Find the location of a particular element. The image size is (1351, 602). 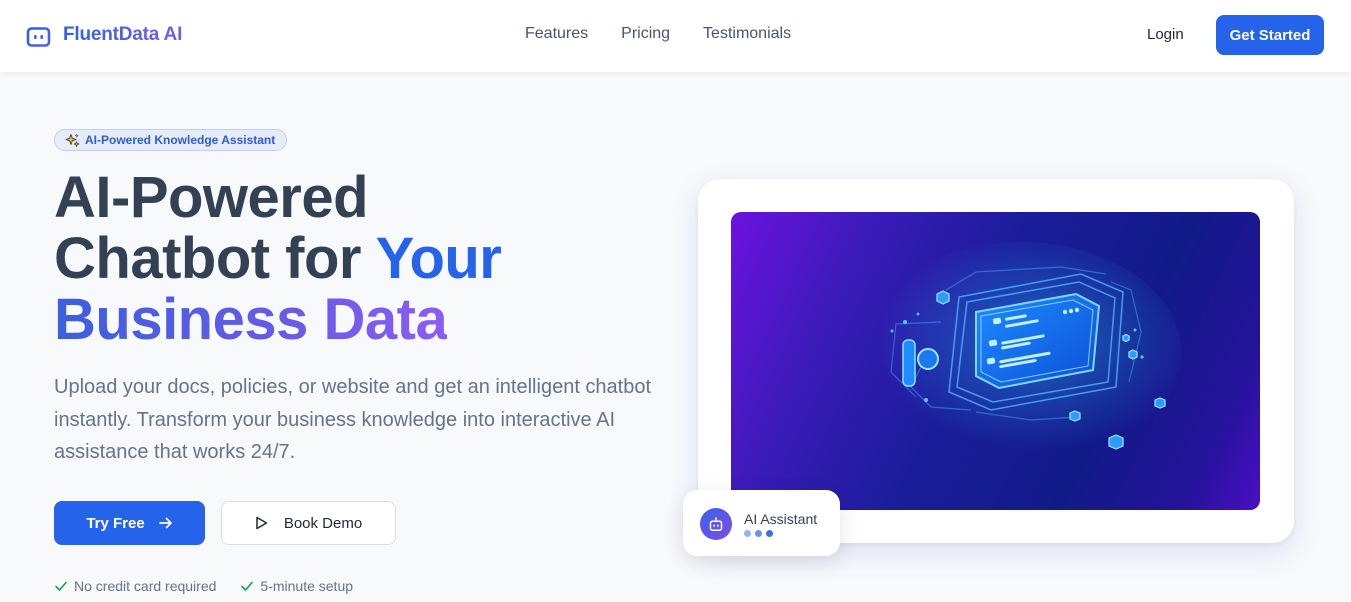

title-line-3: Business Data is located at coordinates (251, 319).